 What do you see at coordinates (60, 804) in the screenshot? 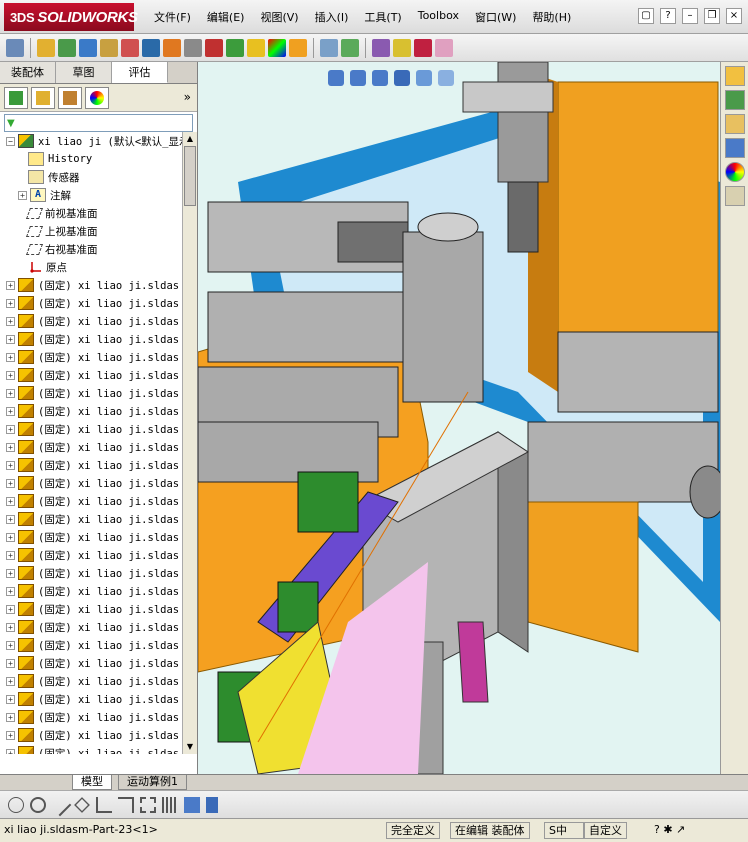
I see `line-icon` at bounding box center [60, 804].